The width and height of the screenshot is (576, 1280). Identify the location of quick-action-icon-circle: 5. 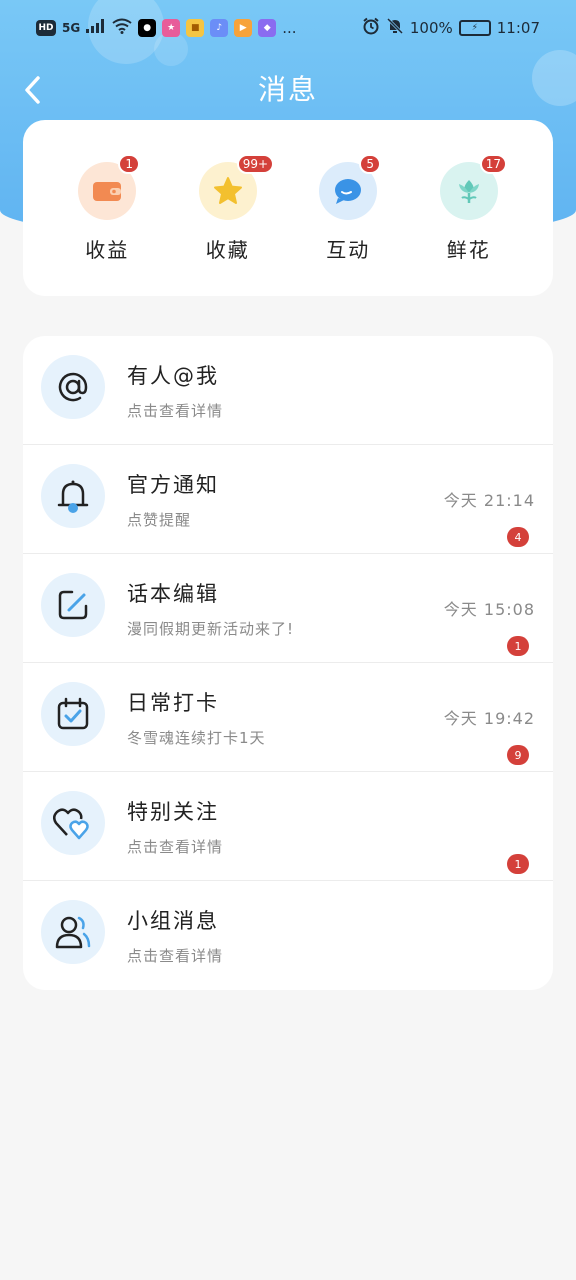
(350, 187).